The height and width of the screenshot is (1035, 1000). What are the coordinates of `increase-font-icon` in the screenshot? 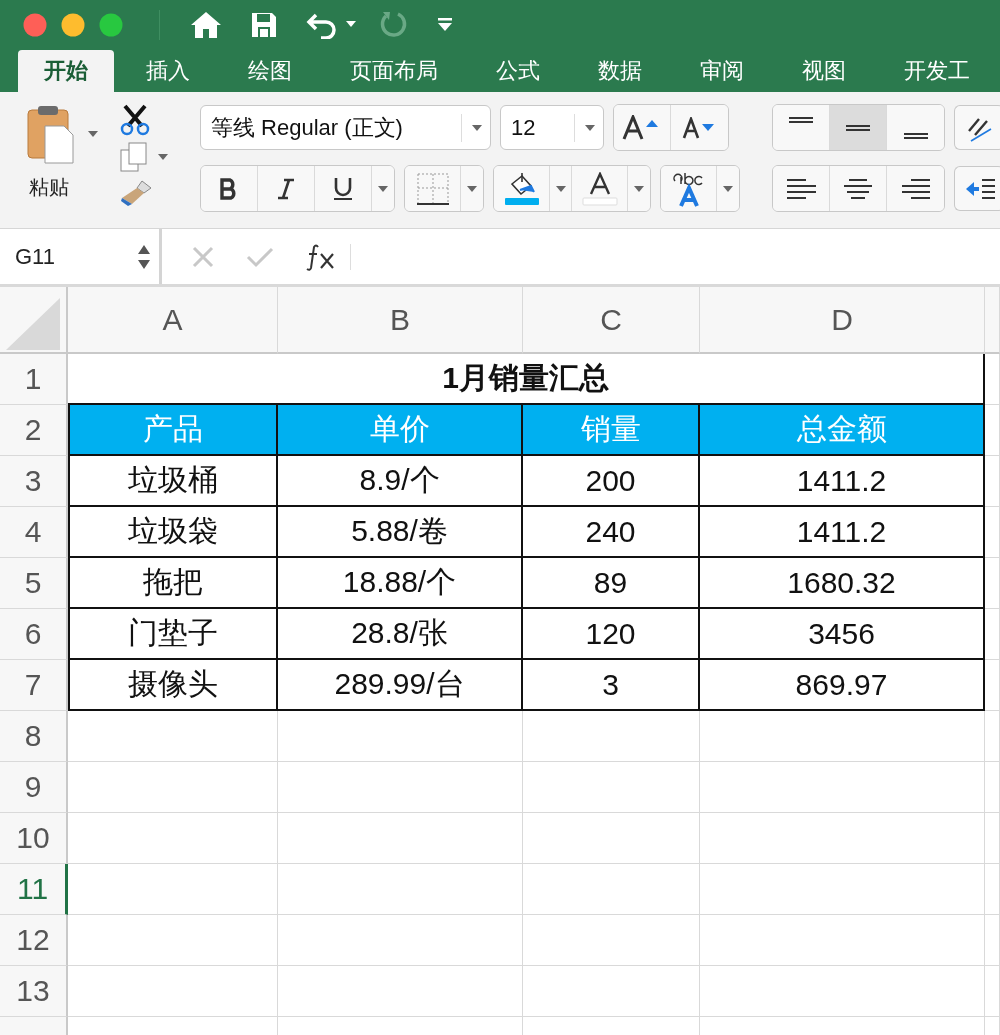 It's located at (642, 127).